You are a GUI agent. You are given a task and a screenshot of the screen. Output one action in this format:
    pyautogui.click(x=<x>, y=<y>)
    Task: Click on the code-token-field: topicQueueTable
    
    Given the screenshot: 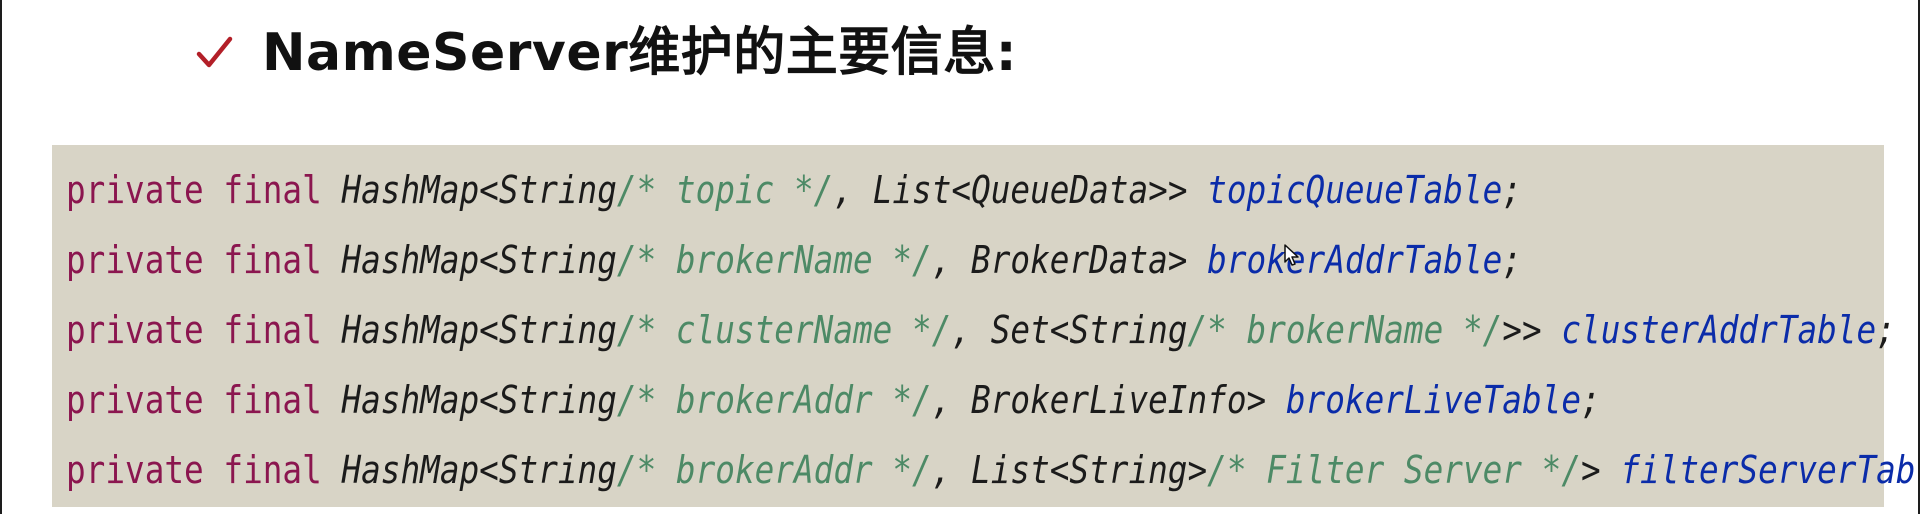 What is the action you would take?
    pyautogui.click(x=1355, y=190)
    